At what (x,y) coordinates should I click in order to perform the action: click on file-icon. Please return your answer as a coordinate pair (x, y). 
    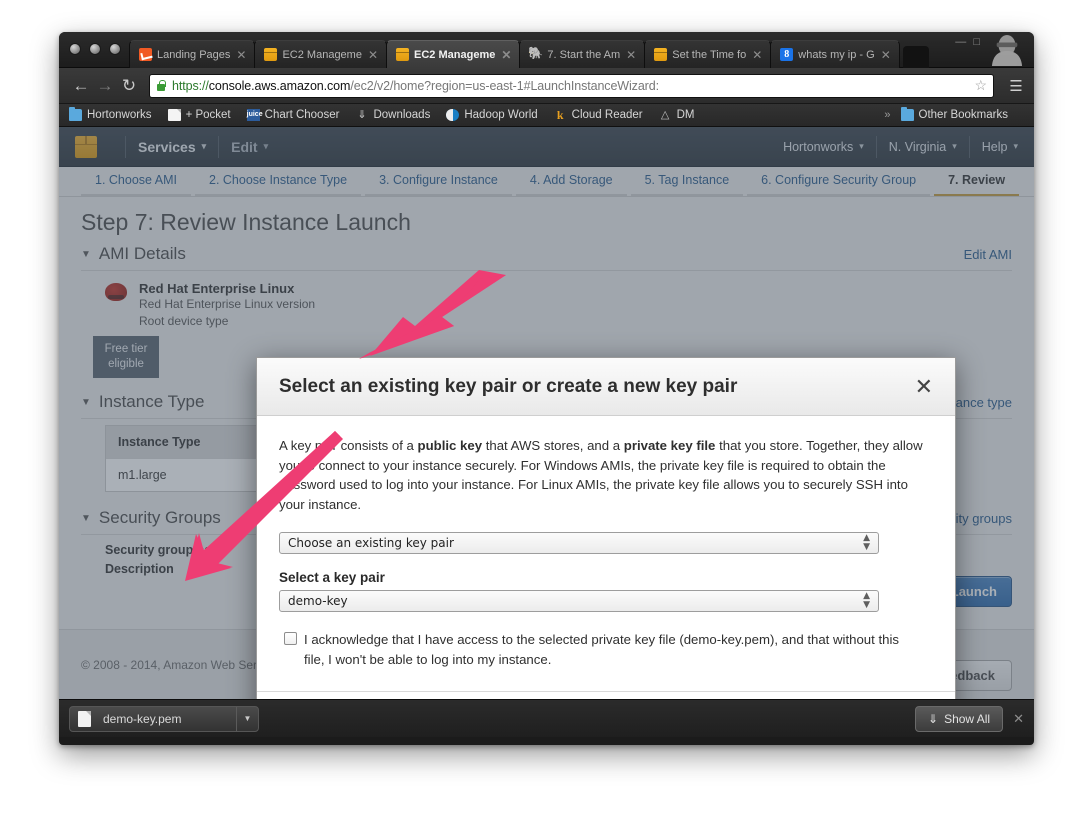
    Looking at the image, I should click on (84, 718).